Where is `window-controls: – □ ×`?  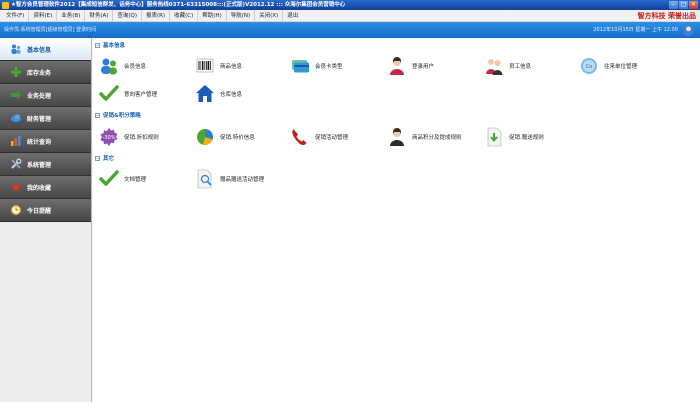
window-controls: – □ × is located at coordinates (683, 5).